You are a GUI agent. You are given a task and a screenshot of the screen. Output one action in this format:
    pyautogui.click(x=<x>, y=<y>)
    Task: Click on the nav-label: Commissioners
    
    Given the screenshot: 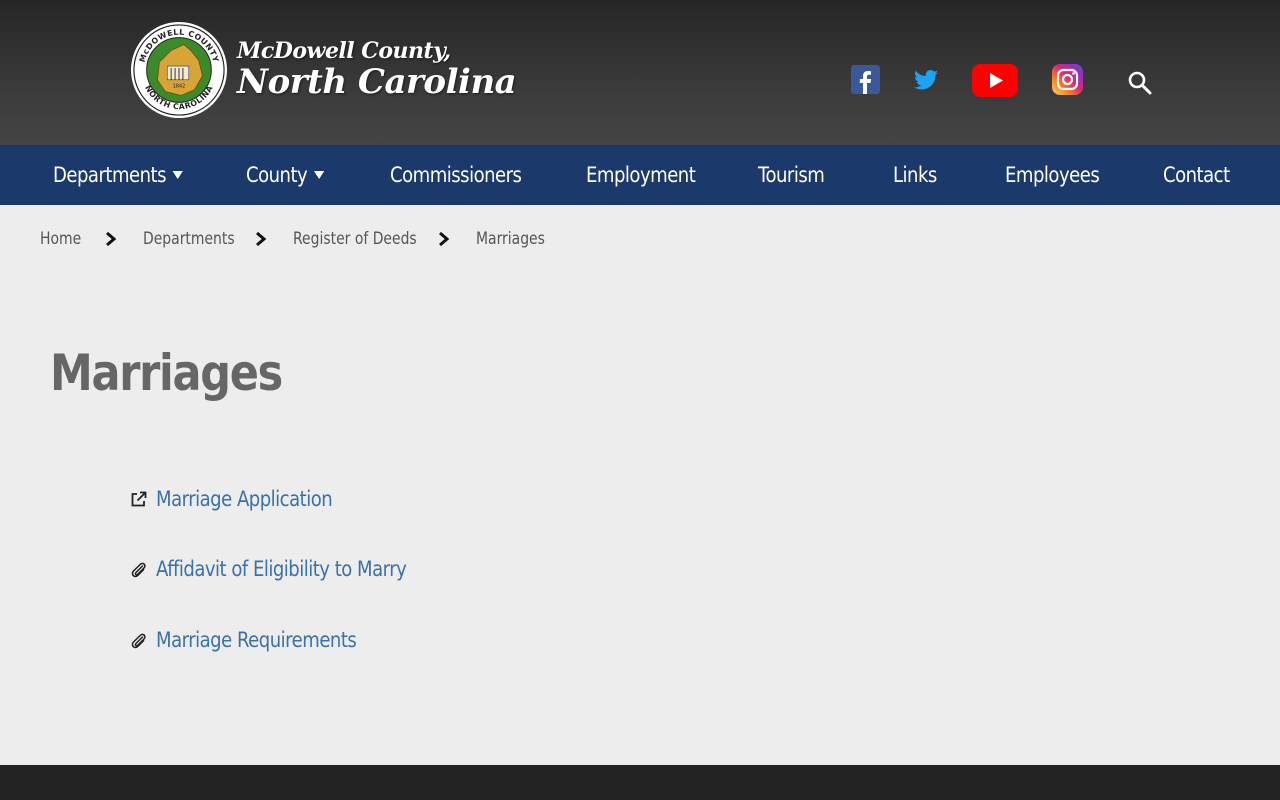 What is the action you would take?
    pyautogui.click(x=456, y=175)
    